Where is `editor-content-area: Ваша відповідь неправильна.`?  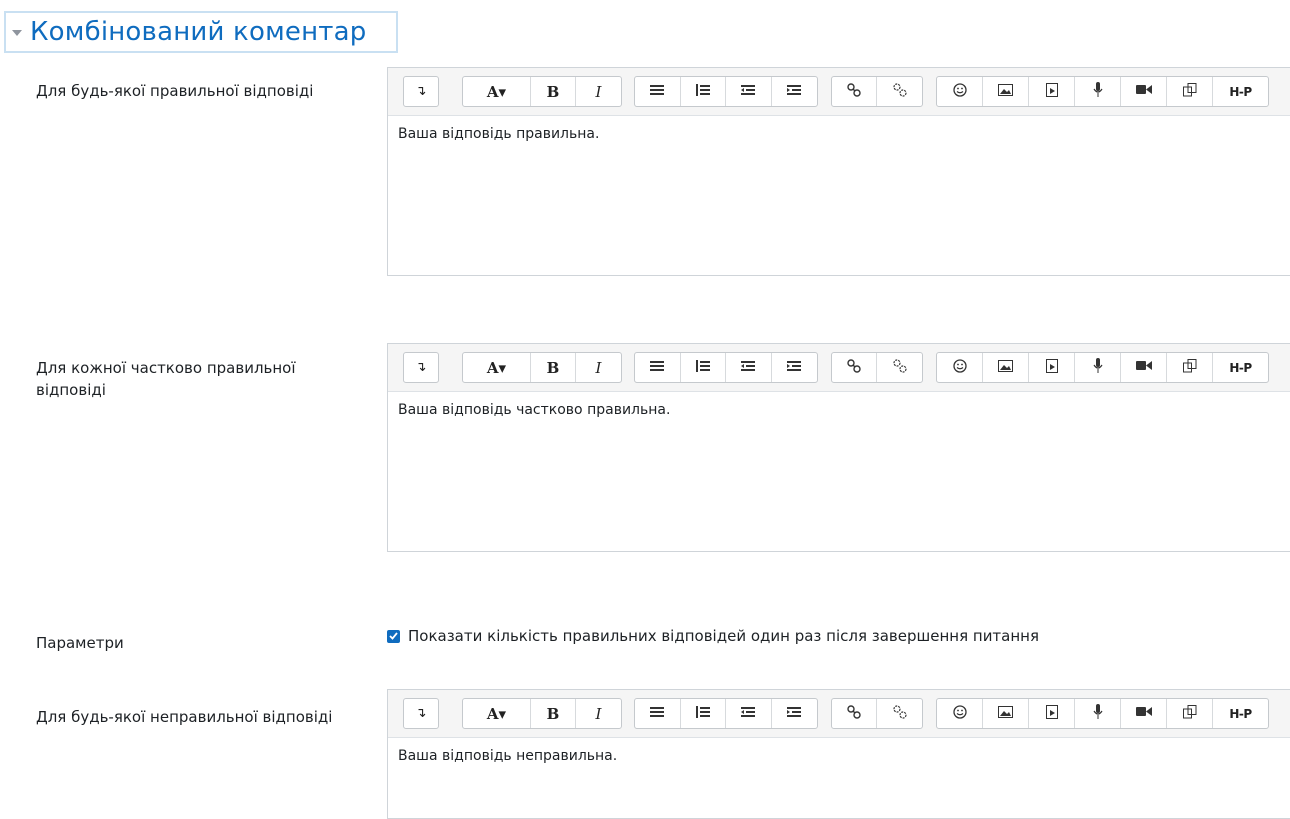 editor-content-area: Ваша відповідь неправильна. is located at coordinates (839, 756).